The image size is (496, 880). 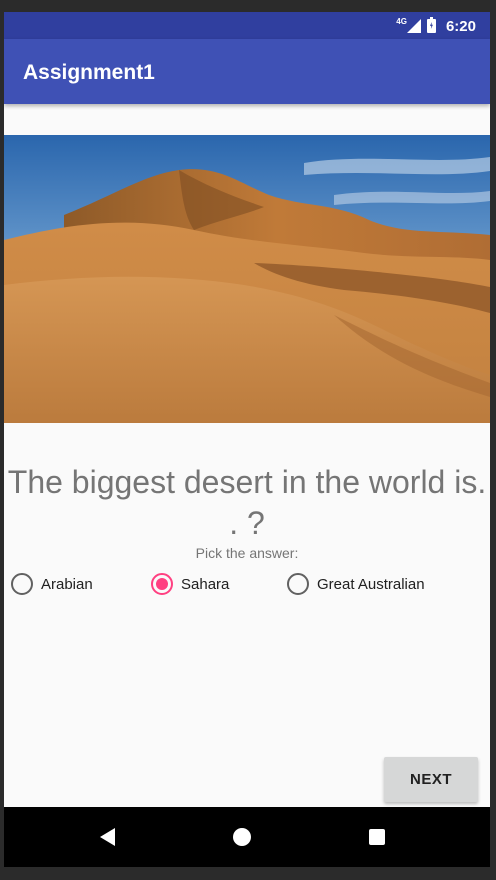 What do you see at coordinates (247, 584) in the screenshot?
I see `answer-radio-group: Arabian Sahara Great Australian` at bounding box center [247, 584].